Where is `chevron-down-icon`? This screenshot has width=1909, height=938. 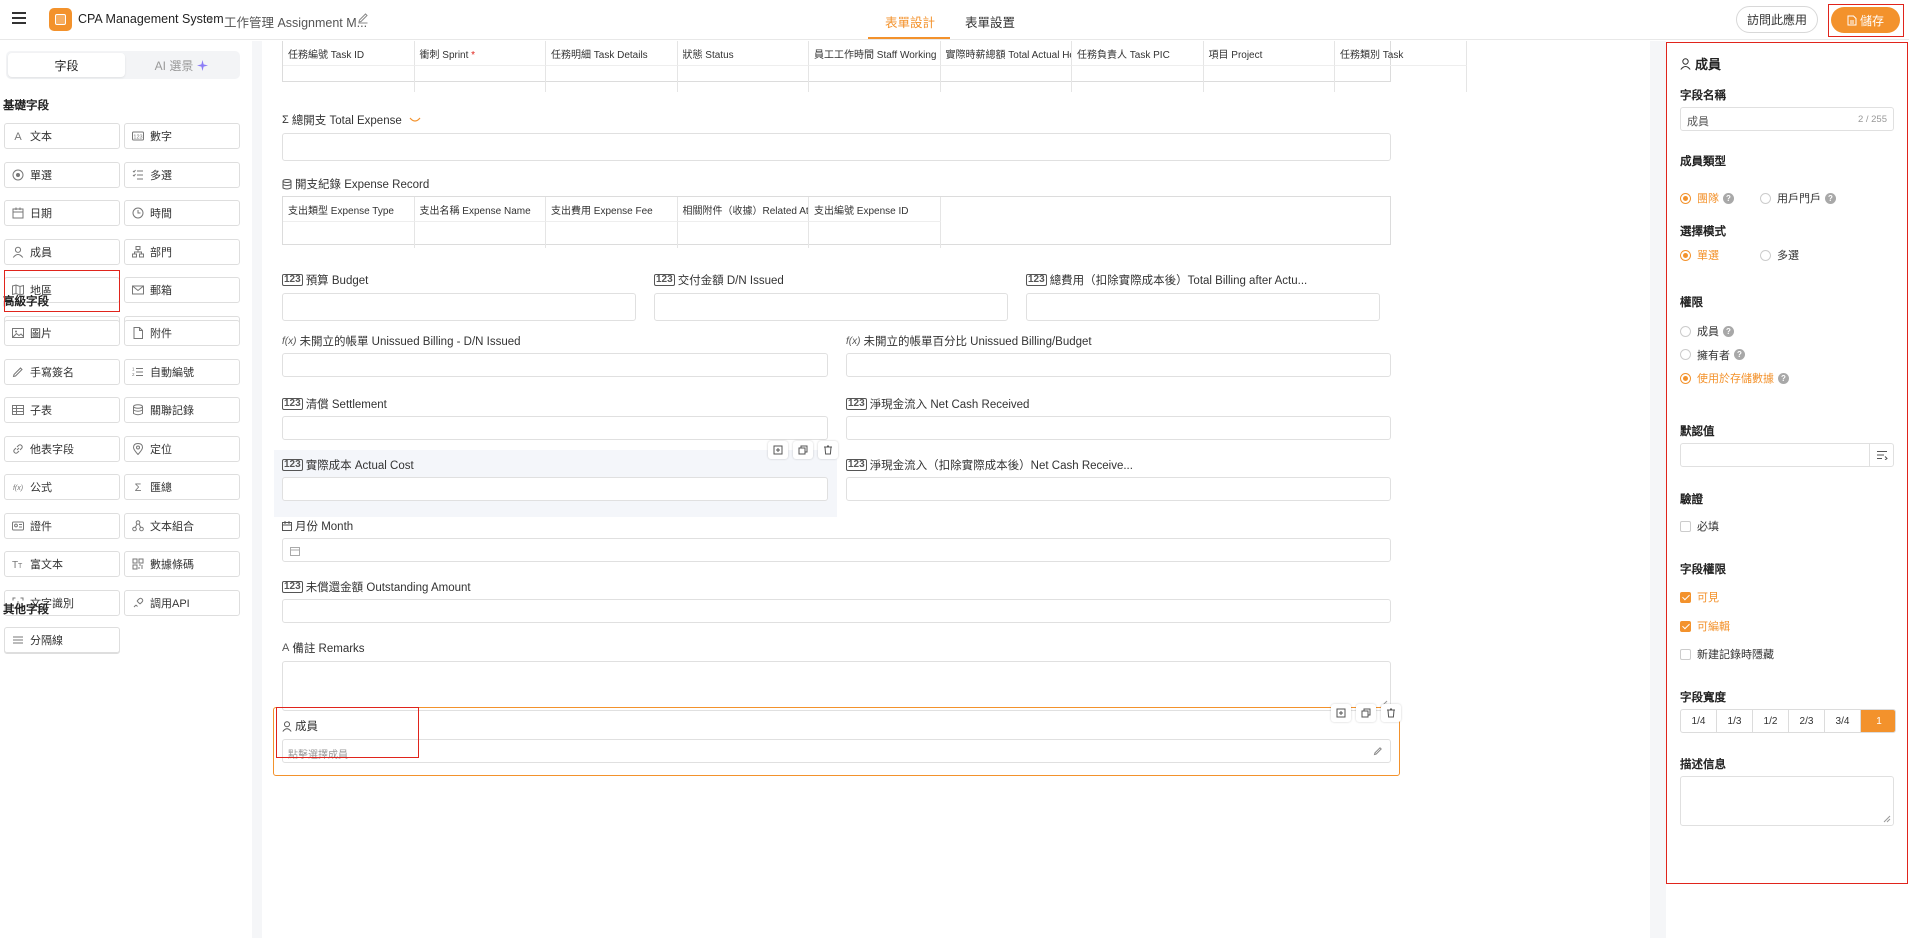
chevron-down-icon is located at coordinates (415, 120).